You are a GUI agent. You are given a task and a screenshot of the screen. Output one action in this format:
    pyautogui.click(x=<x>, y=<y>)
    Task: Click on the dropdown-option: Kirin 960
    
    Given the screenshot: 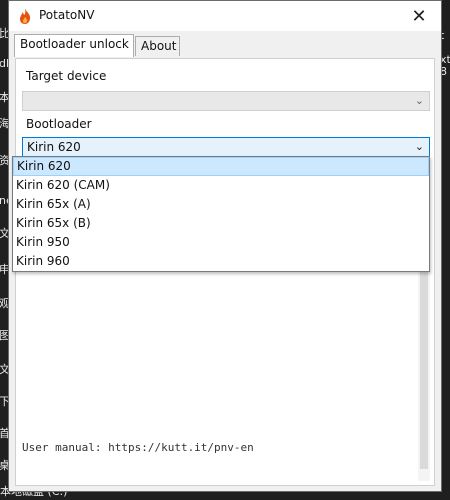 What is the action you would take?
    pyautogui.click(x=221, y=261)
    